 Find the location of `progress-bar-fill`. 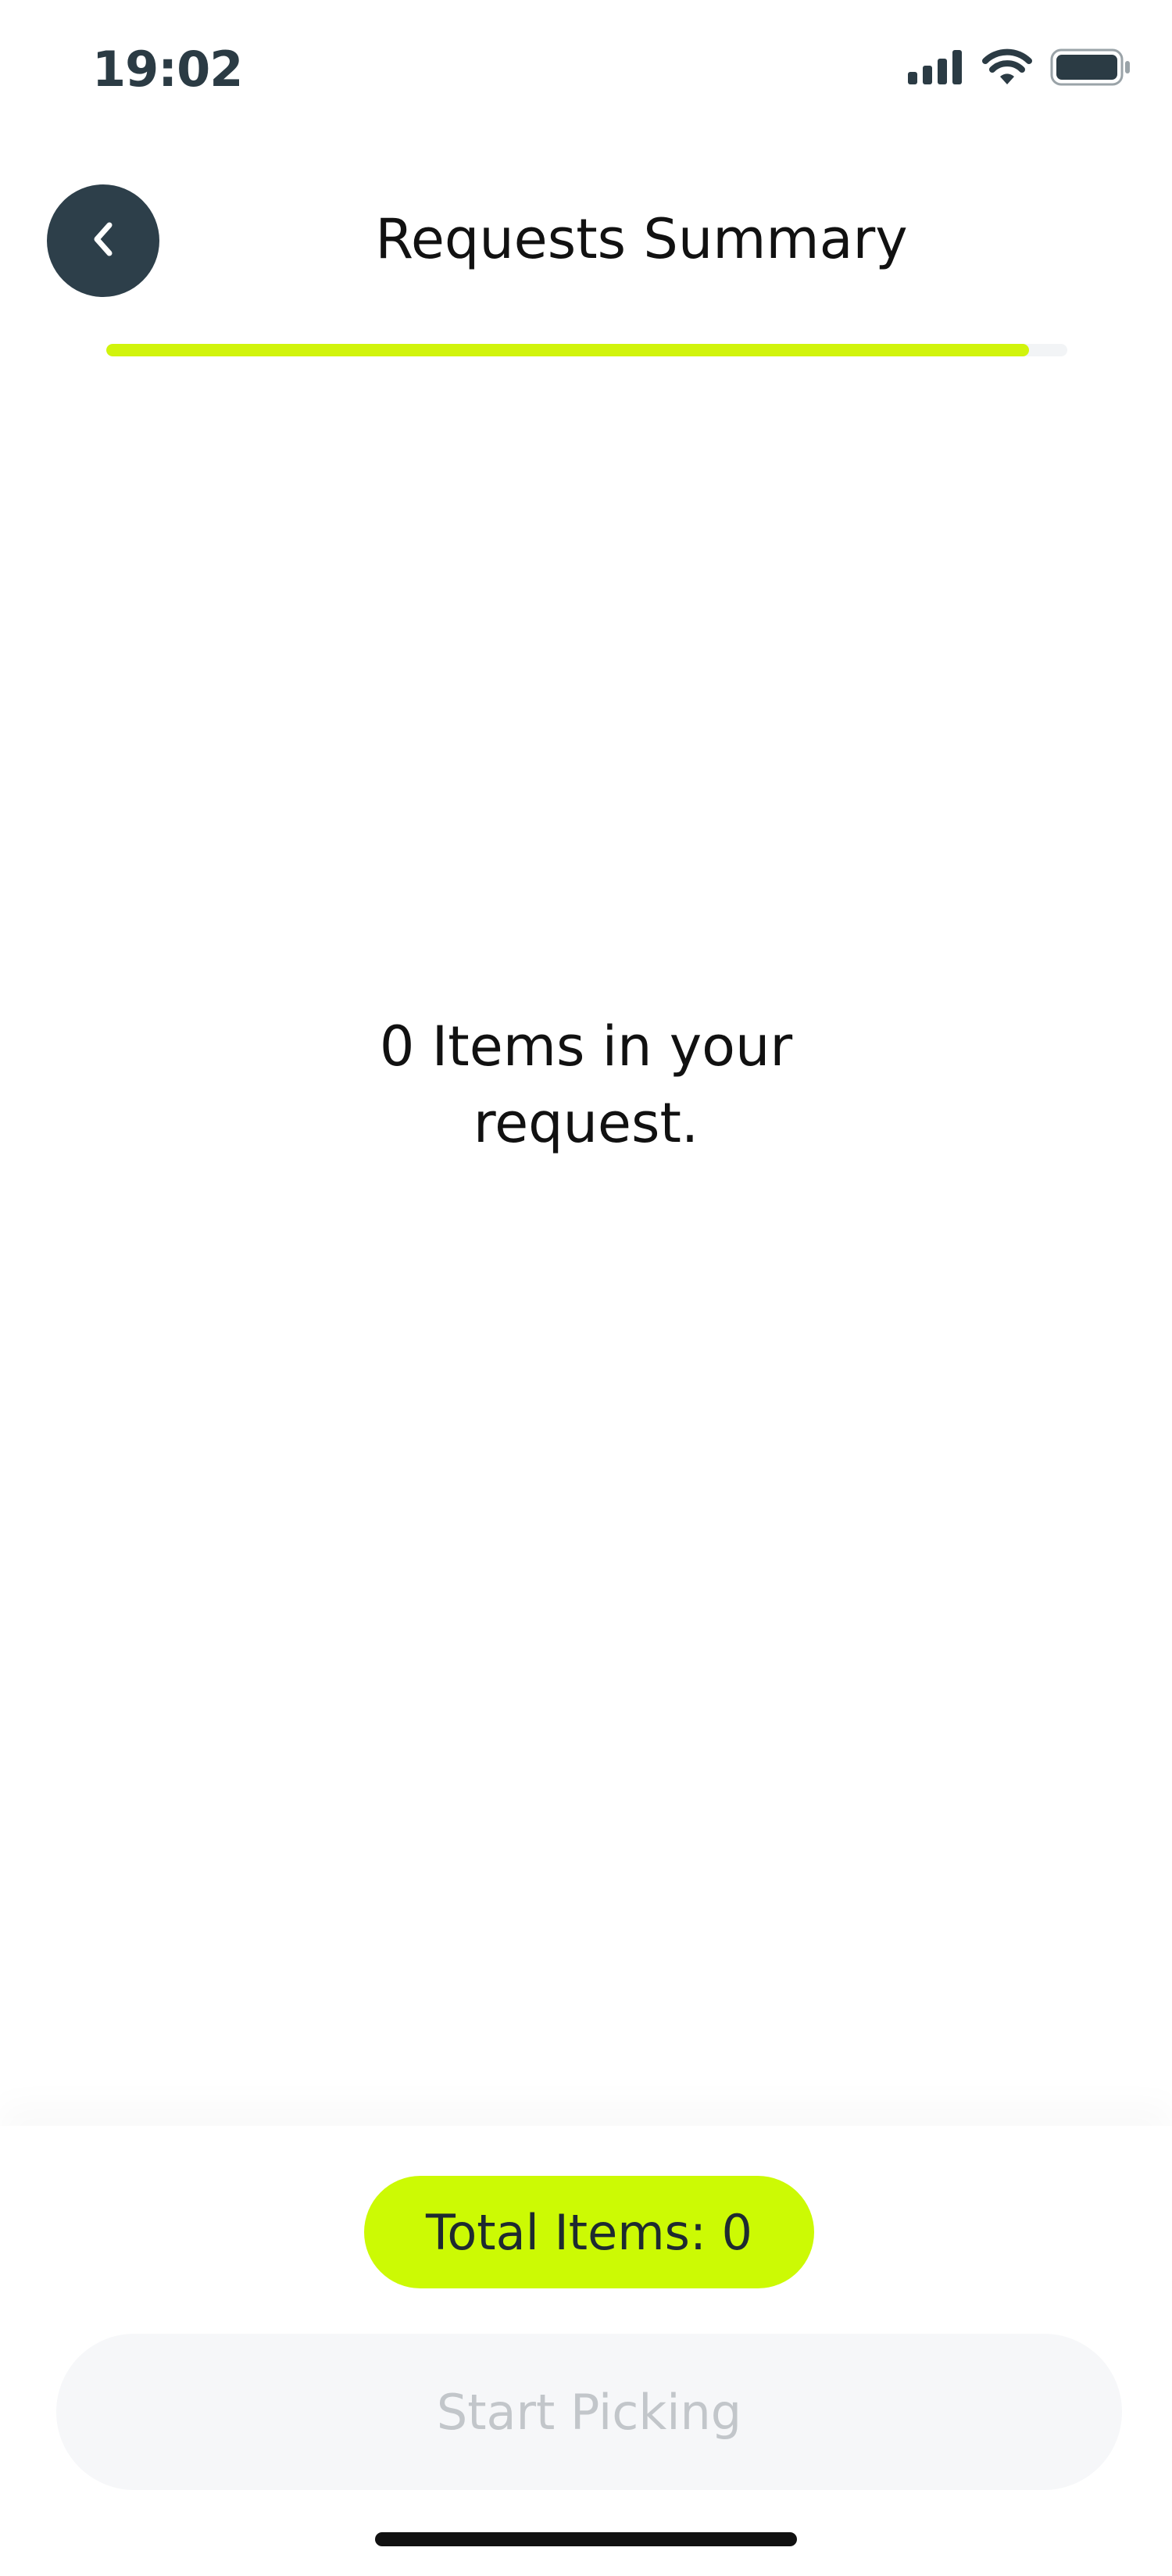

progress-bar-fill is located at coordinates (567, 350).